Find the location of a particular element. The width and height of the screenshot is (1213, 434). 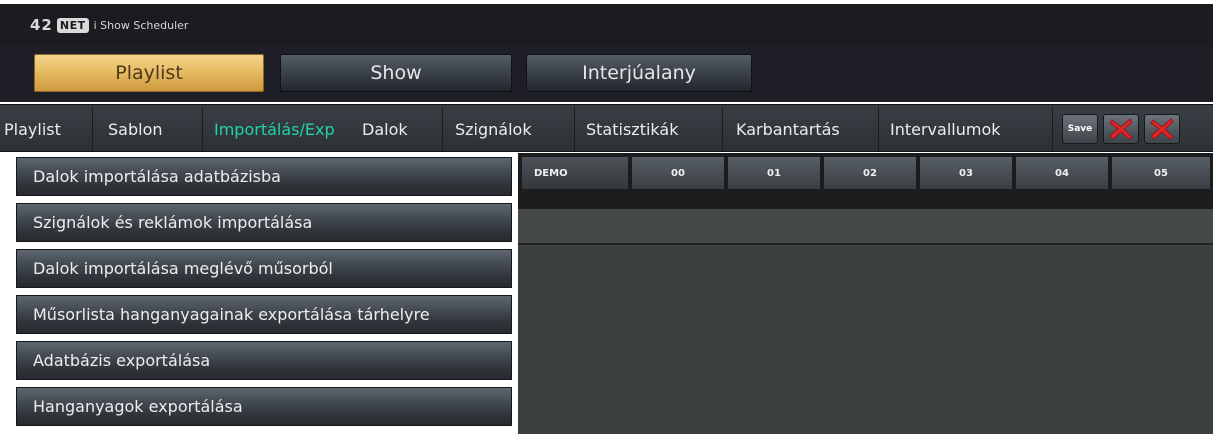

hour-row: DEMO 00 01 02 03 04 05 is located at coordinates (865, 181).